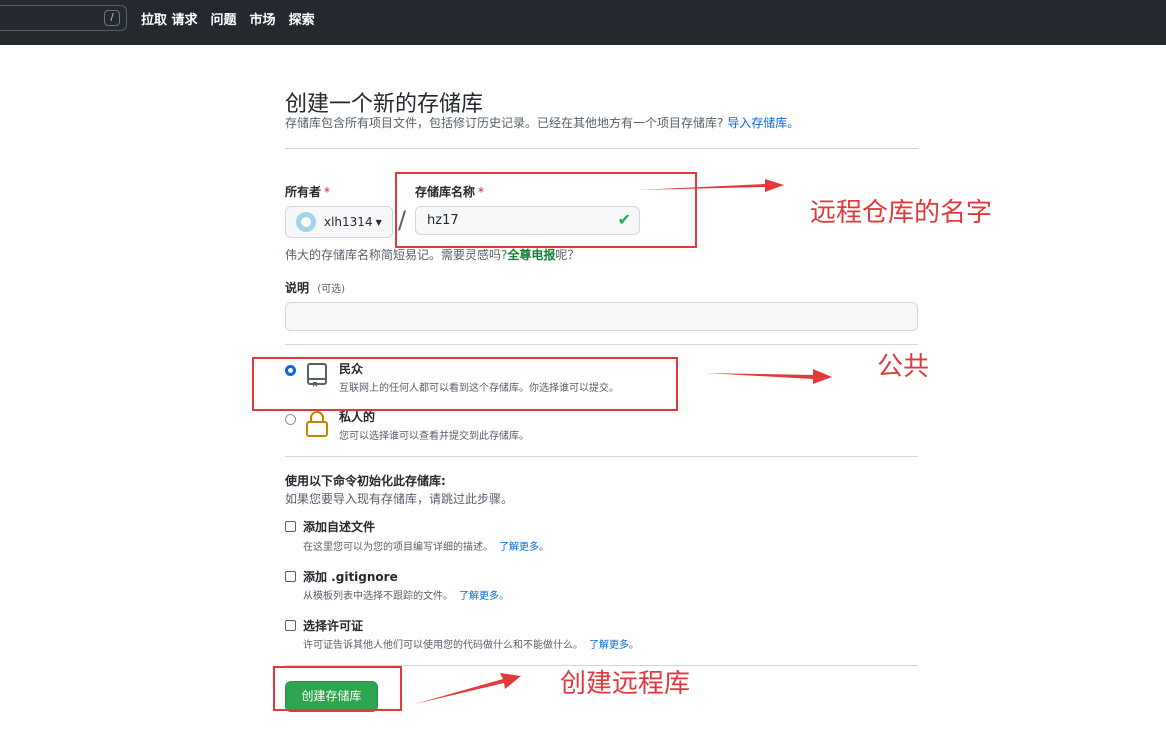 The width and height of the screenshot is (1166, 747). Describe the element at coordinates (903, 367) in the screenshot. I see `annotation-public-note: 公共` at that location.